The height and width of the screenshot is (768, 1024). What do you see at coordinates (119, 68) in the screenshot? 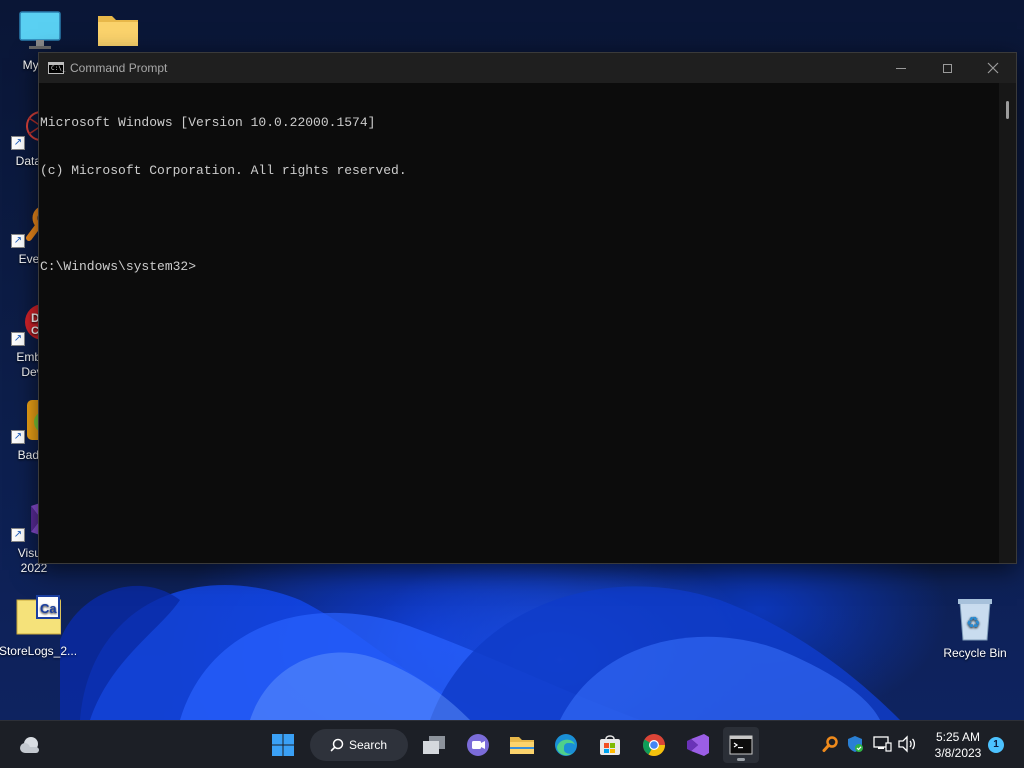
I see `window-title: Command Prompt` at bounding box center [119, 68].